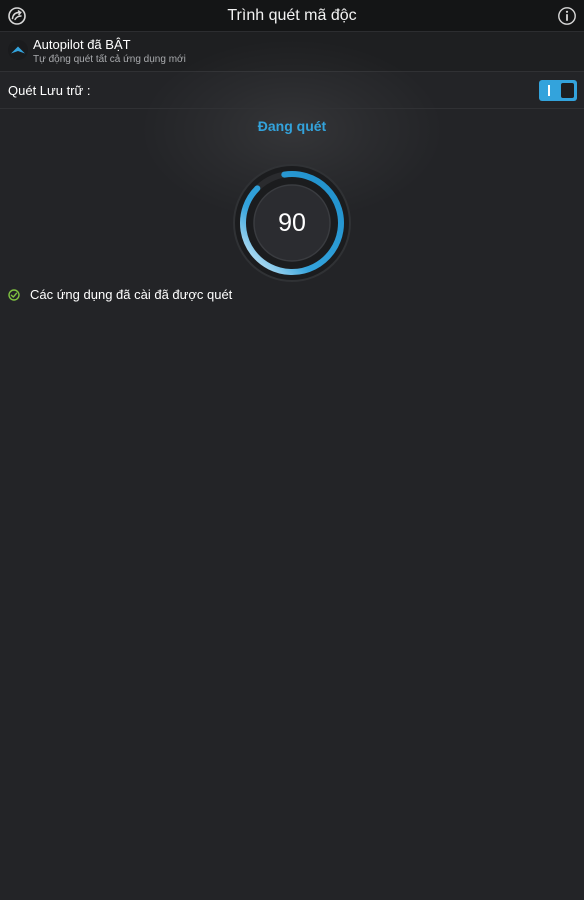 The height and width of the screenshot is (900, 584). What do you see at coordinates (131, 294) in the screenshot?
I see `result-text: Các ứng dụng đã cài đã được quét` at bounding box center [131, 294].